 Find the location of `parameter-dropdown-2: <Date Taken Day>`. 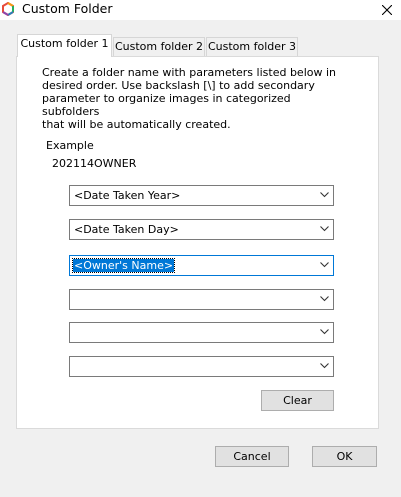

parameter-dropdown-2: <Date Taken Day> is located at coordinates (201, 229).